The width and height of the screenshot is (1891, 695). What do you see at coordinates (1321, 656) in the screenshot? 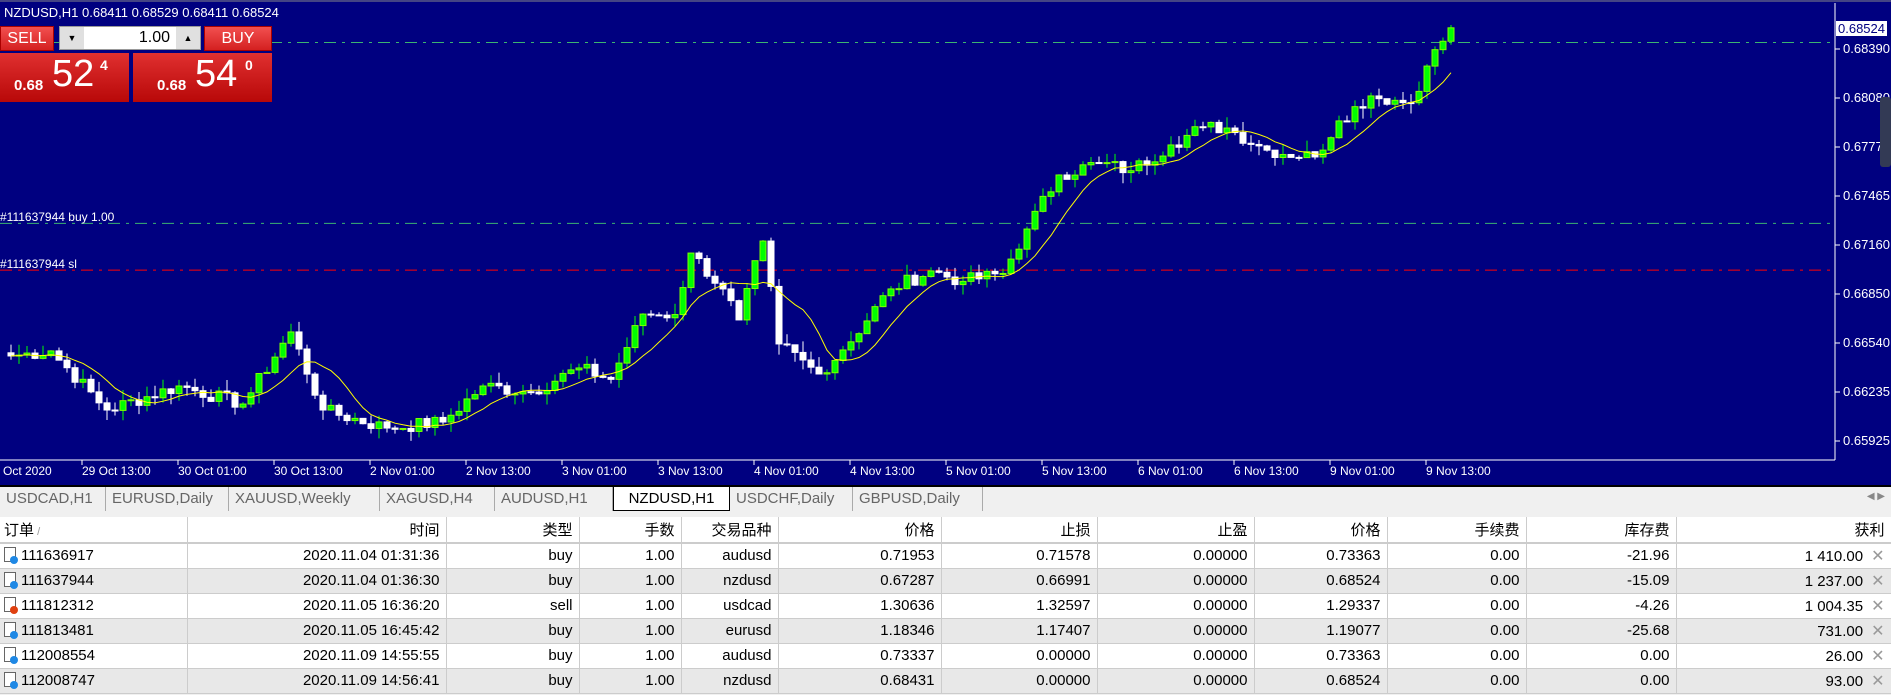
I see `table-cell: 0.73363` at bounding box center [1321, 656].